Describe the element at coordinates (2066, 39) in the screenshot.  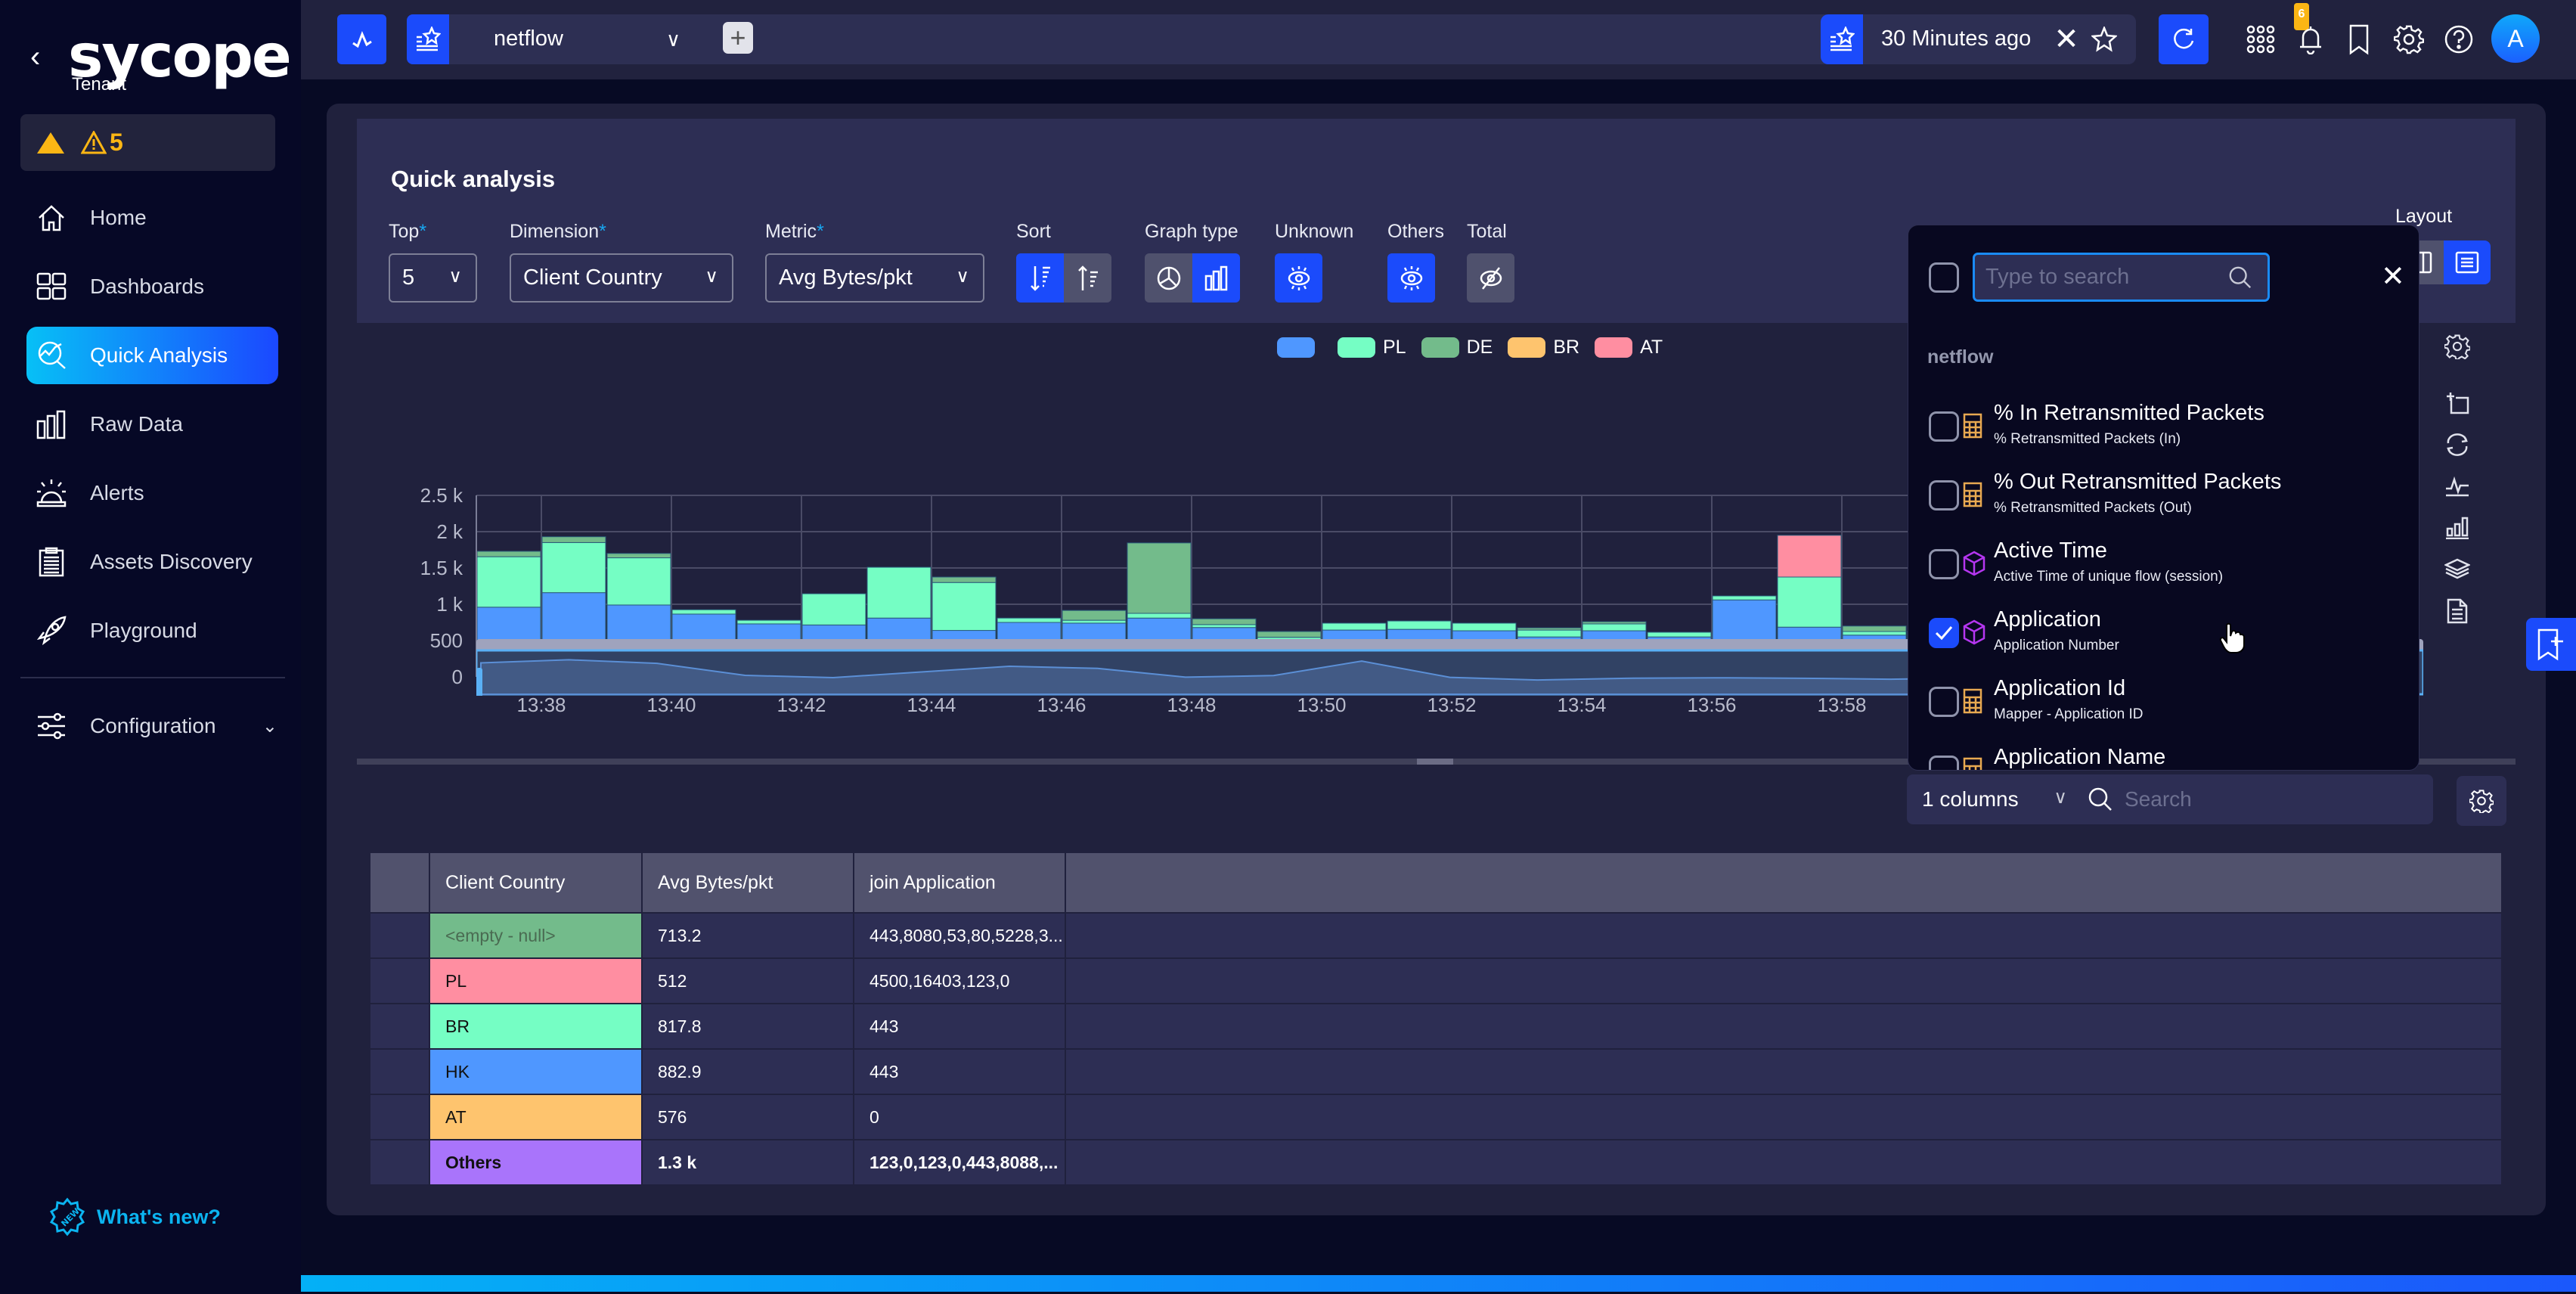
I see `clear-time-icon: ✕` at that location.